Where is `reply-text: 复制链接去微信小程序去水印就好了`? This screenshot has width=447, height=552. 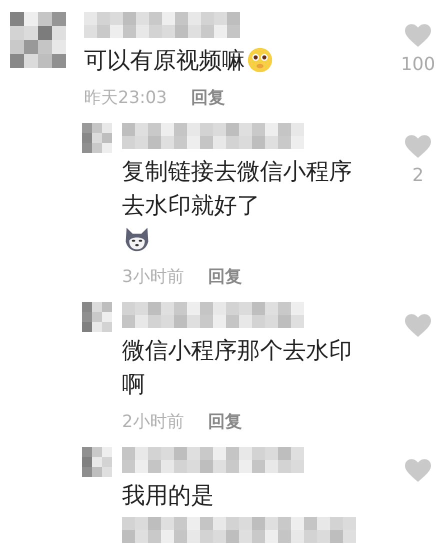
reply-text: 复制链接去微信小程序去水印就好了 is located at coordinates (237, 189).